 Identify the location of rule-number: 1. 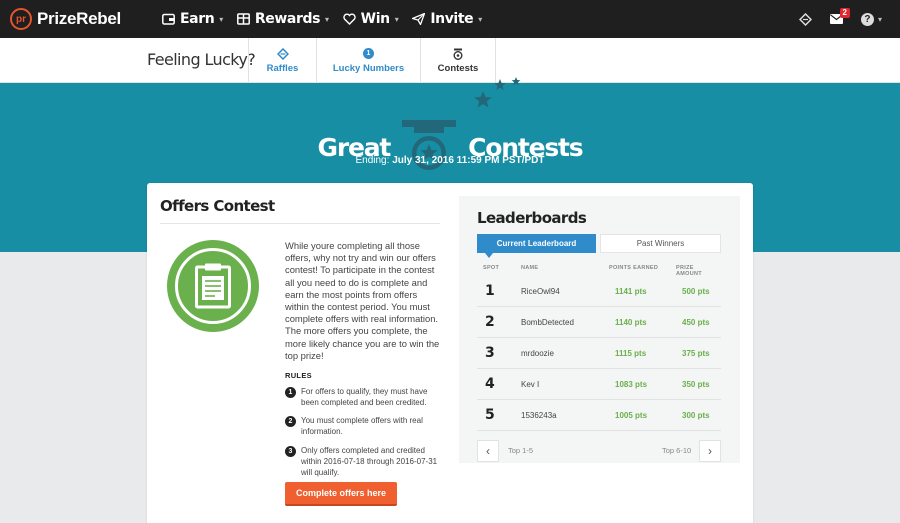
(290, 392).